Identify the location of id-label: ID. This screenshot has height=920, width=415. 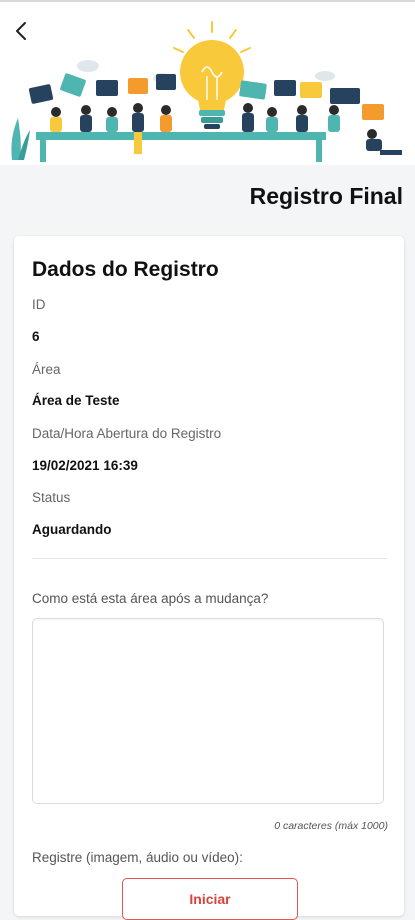
(39, 304).